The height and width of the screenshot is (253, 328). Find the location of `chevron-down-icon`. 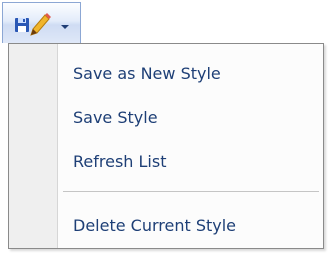

chevron-down-icon is located at coordinates (65, 27).